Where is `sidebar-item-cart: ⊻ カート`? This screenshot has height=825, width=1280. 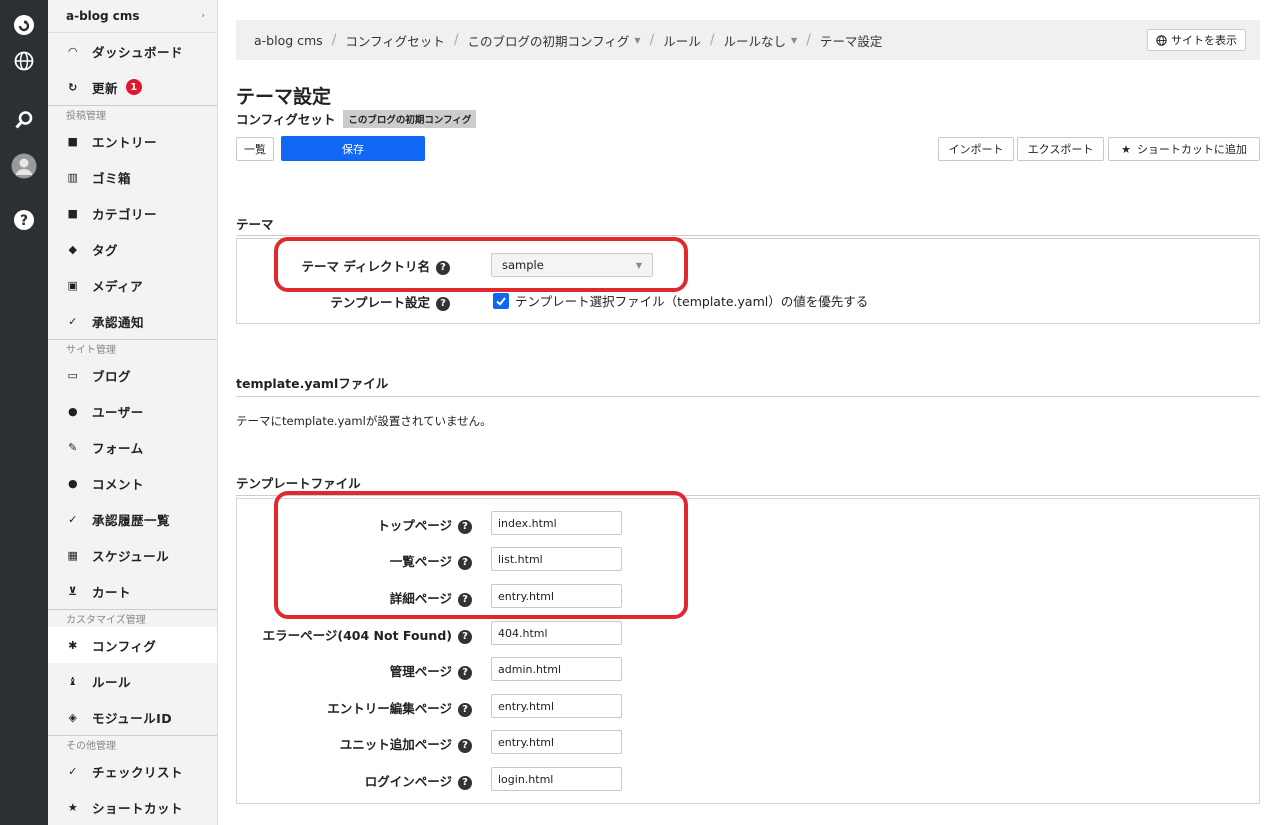 sidebar-item-cart: ⊻ カート is located at coordinates (132, 591).